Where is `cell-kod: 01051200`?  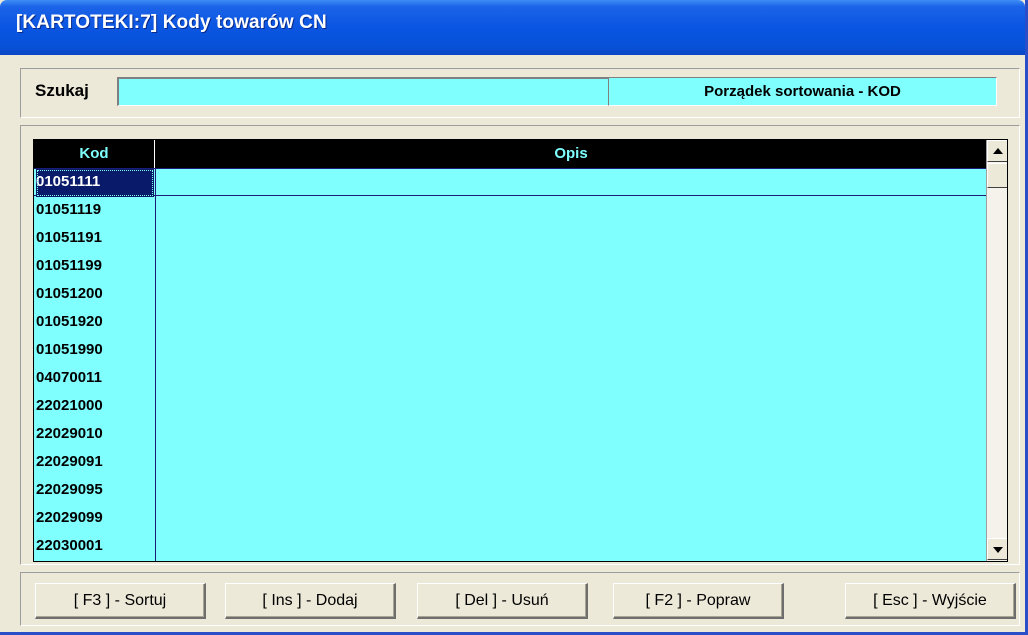 cell-kod: 01051200 is located at coordinates (69, 293).